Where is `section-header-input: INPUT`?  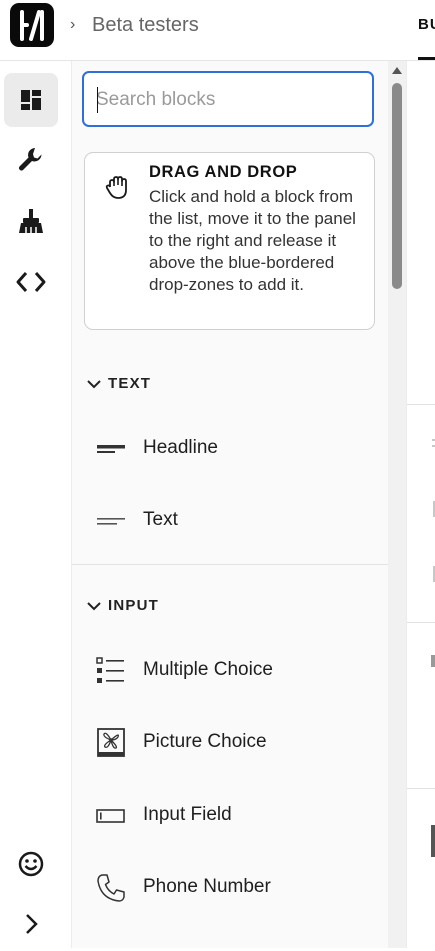 section-header-input: INPUT is located at coordinates (122, 605).